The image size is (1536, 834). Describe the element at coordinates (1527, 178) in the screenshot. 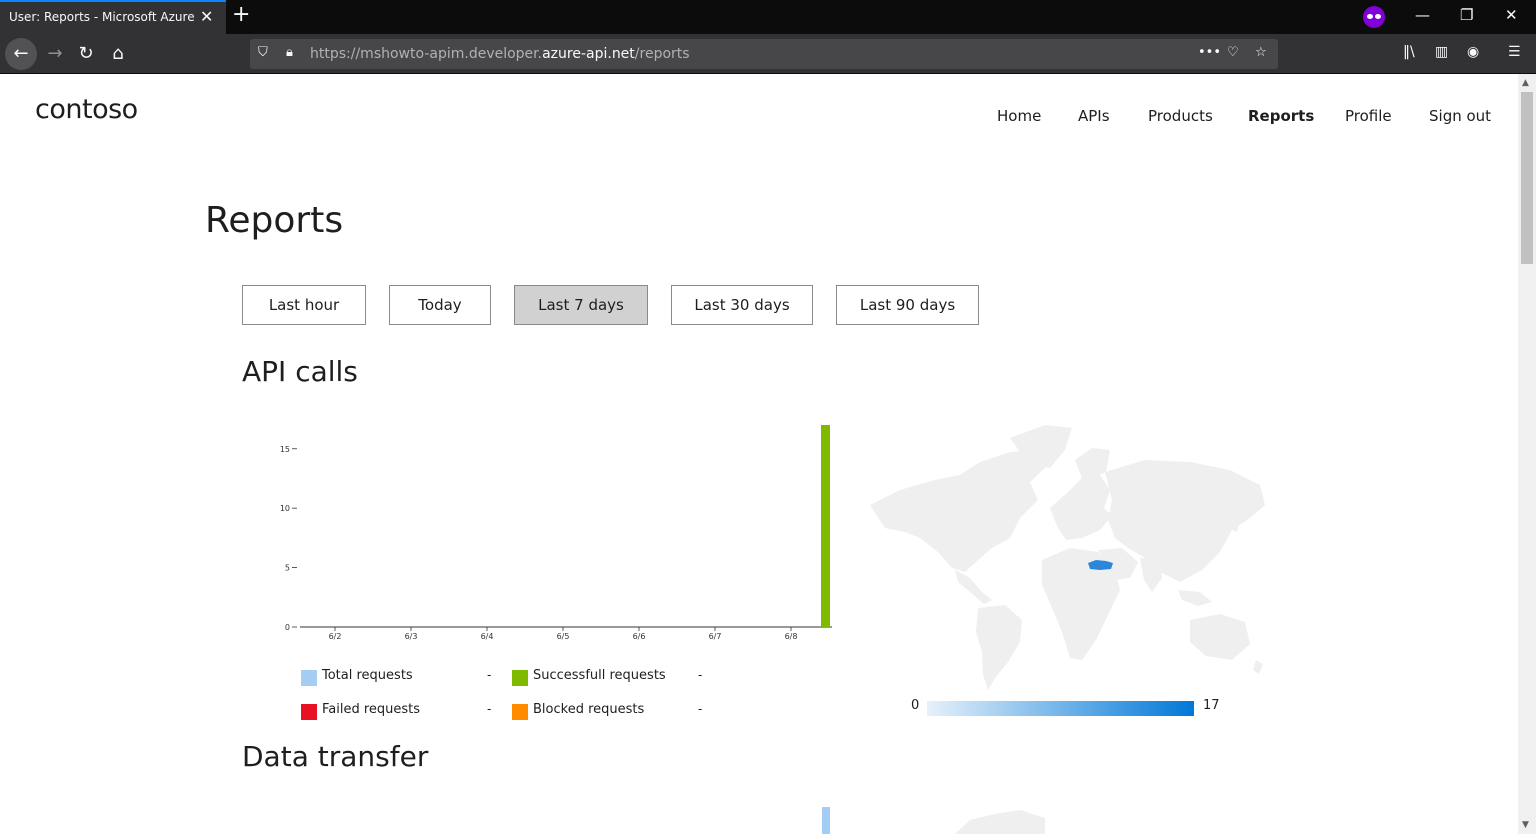

I see `scrollbar-thumb` at that location.